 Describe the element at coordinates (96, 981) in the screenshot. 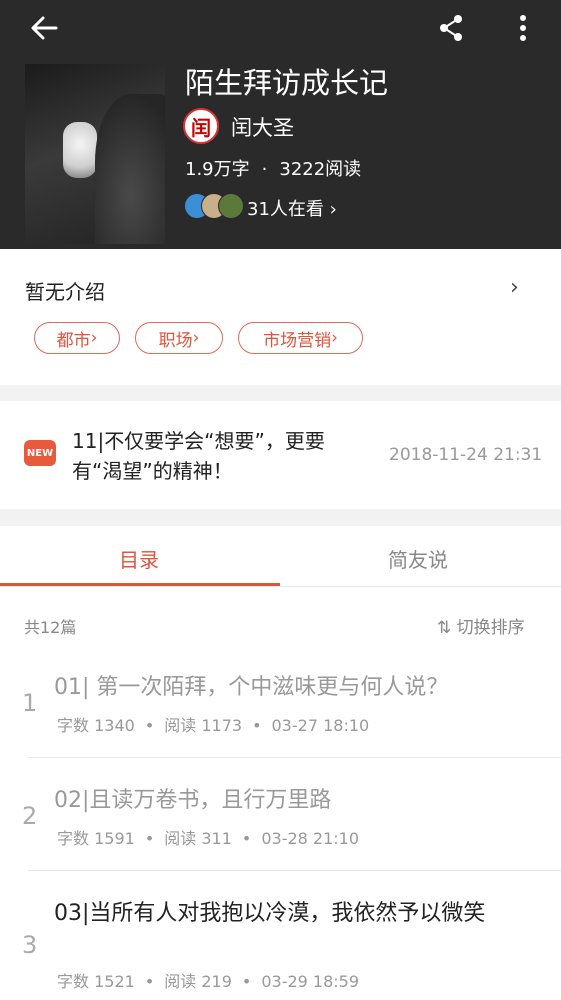

I see `chapter-words: 字数 1521` at that location.